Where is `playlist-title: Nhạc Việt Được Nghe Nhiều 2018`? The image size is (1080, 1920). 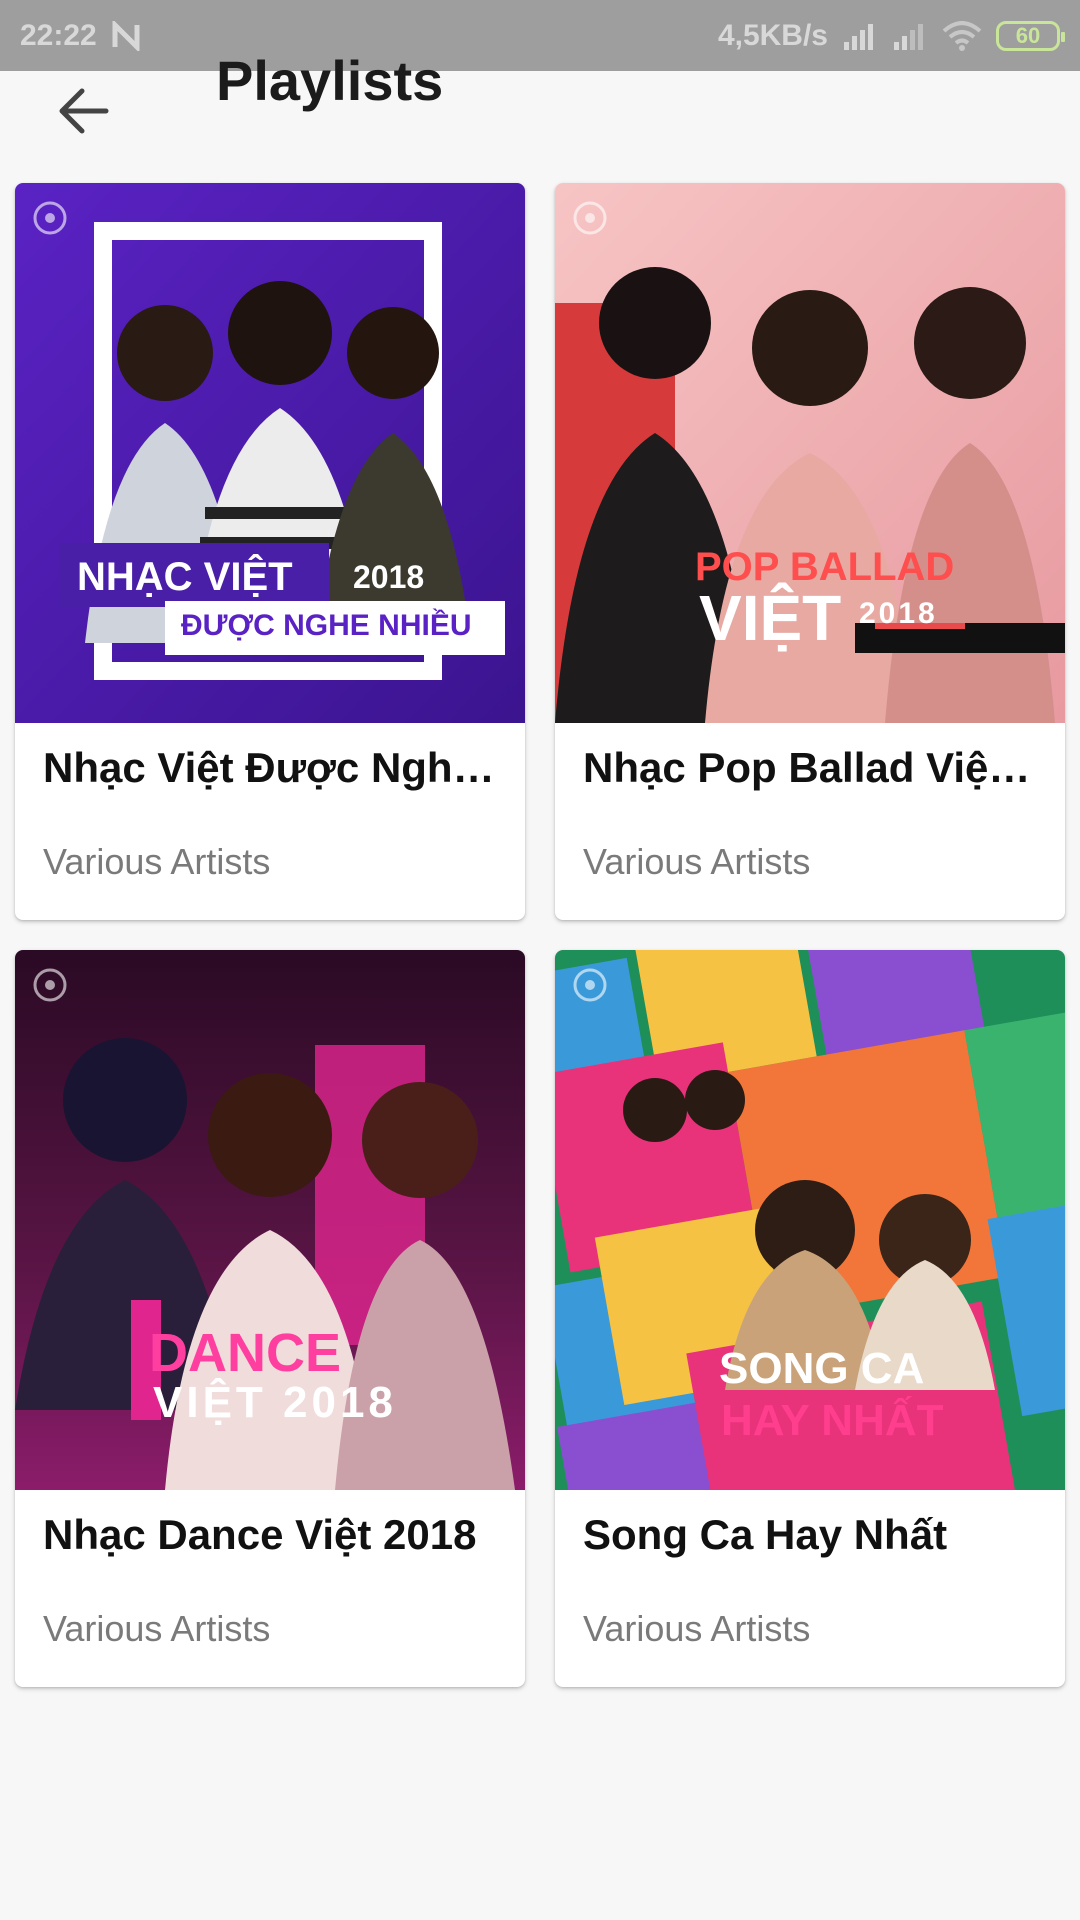
playlist-title: Nhạc Việt Được Nghe Nhiều 2018 is located at coordinates (270, 767).